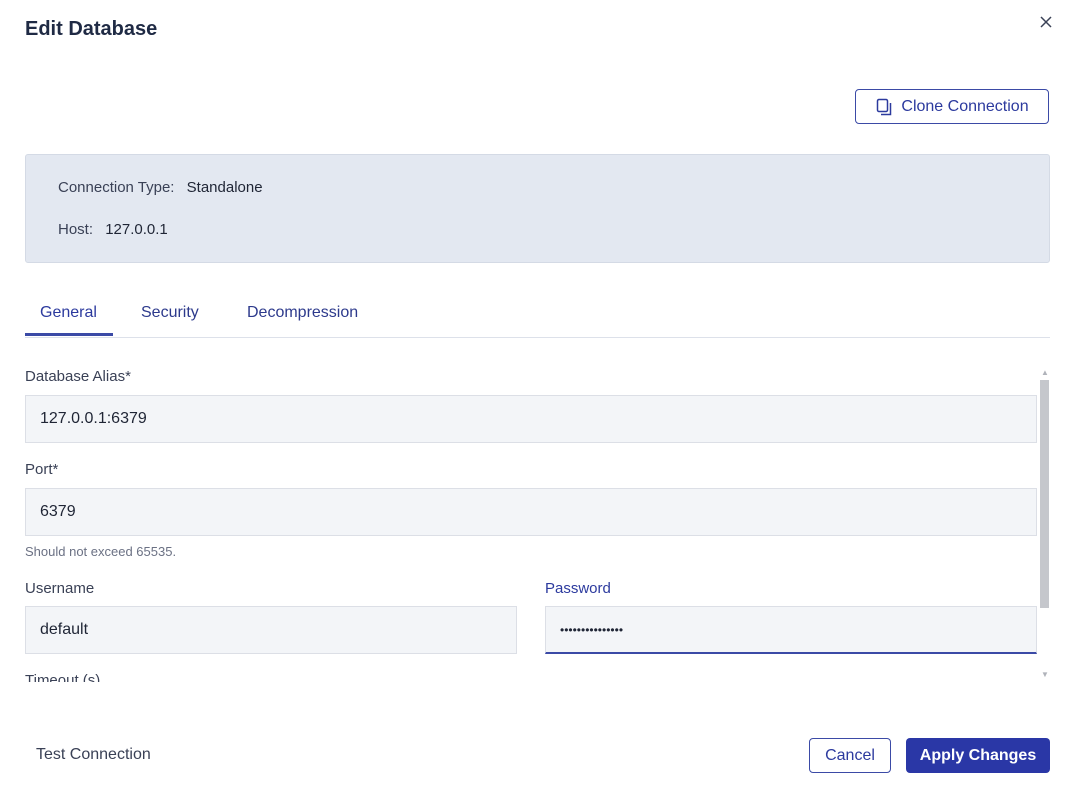  I want to click on database-alias-input: 127.0.0.1:6379, so click(531, 419).